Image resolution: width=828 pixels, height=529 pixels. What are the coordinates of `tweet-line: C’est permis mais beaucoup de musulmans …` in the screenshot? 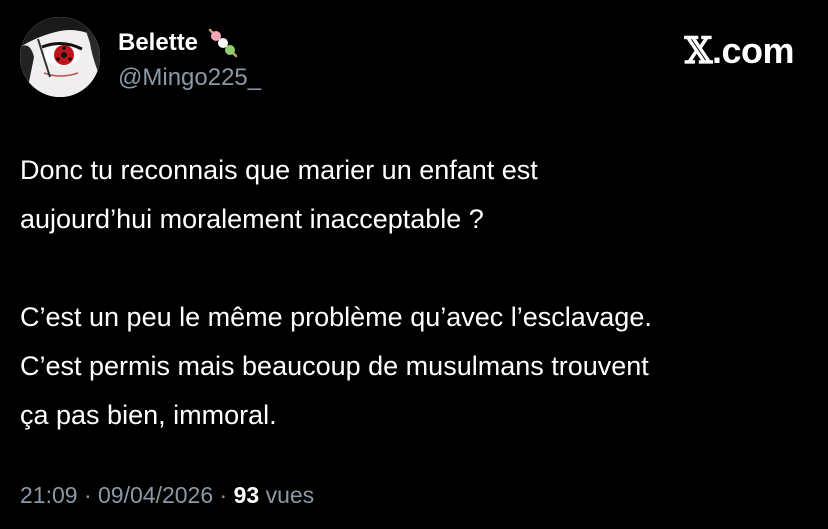 It's located at (334, 366).